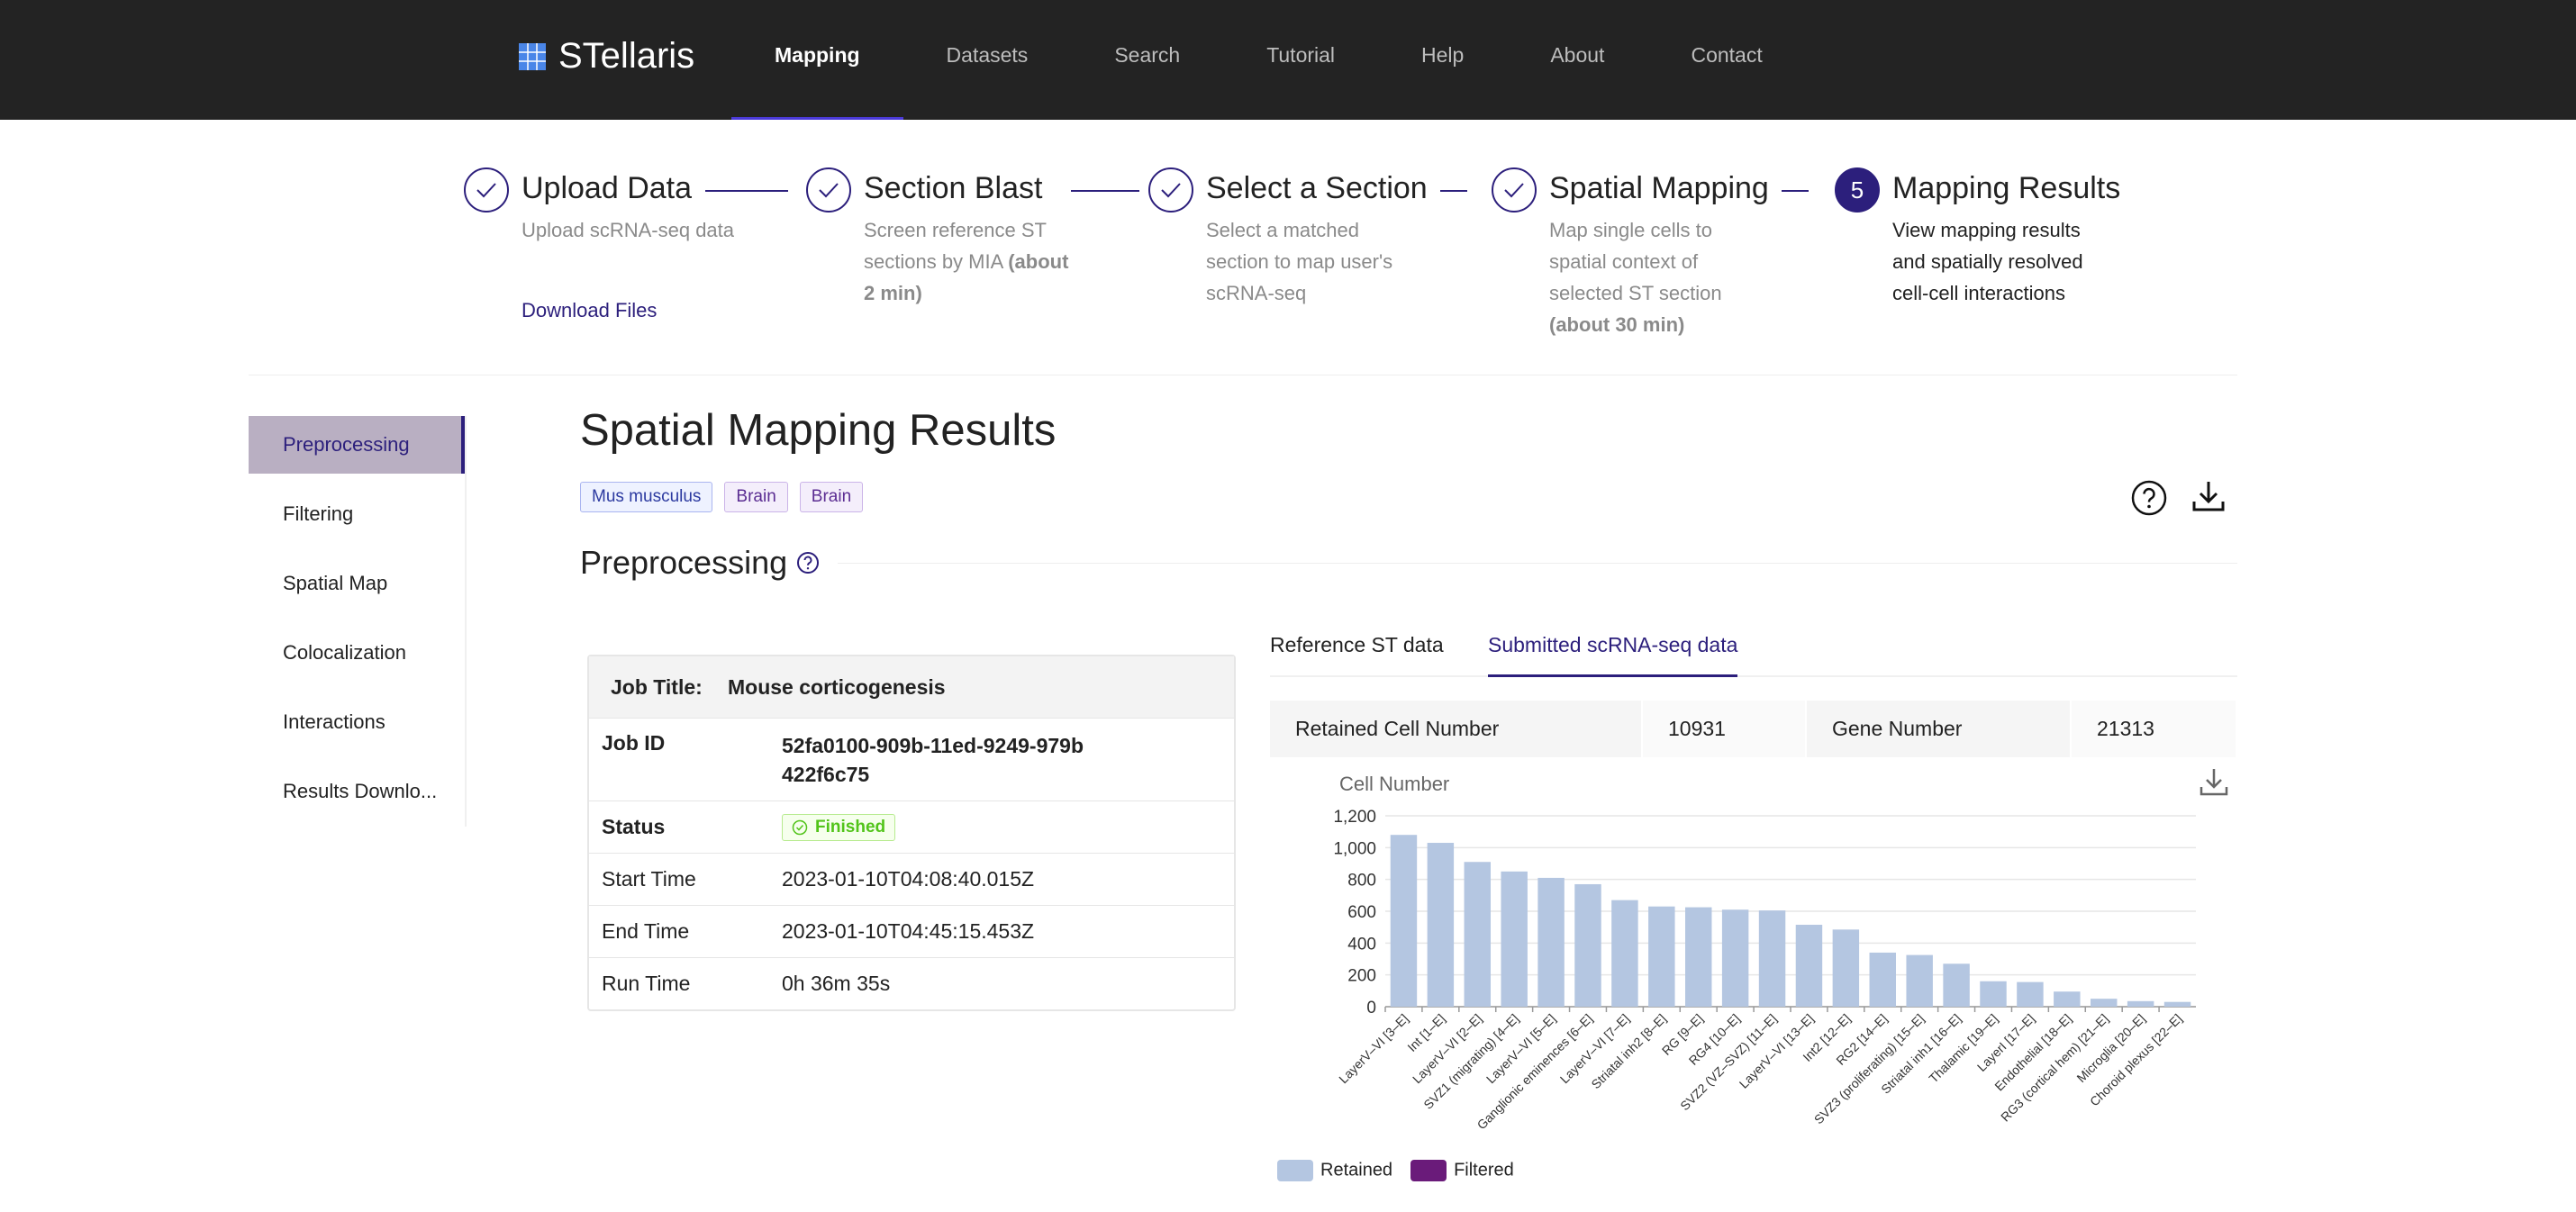 Image resolution: width=2576 pixels, height=1212 pixels. Describe the element at coordinates (1361, 944) in the screenshot. I see `y-tick-label: 400` at that location.